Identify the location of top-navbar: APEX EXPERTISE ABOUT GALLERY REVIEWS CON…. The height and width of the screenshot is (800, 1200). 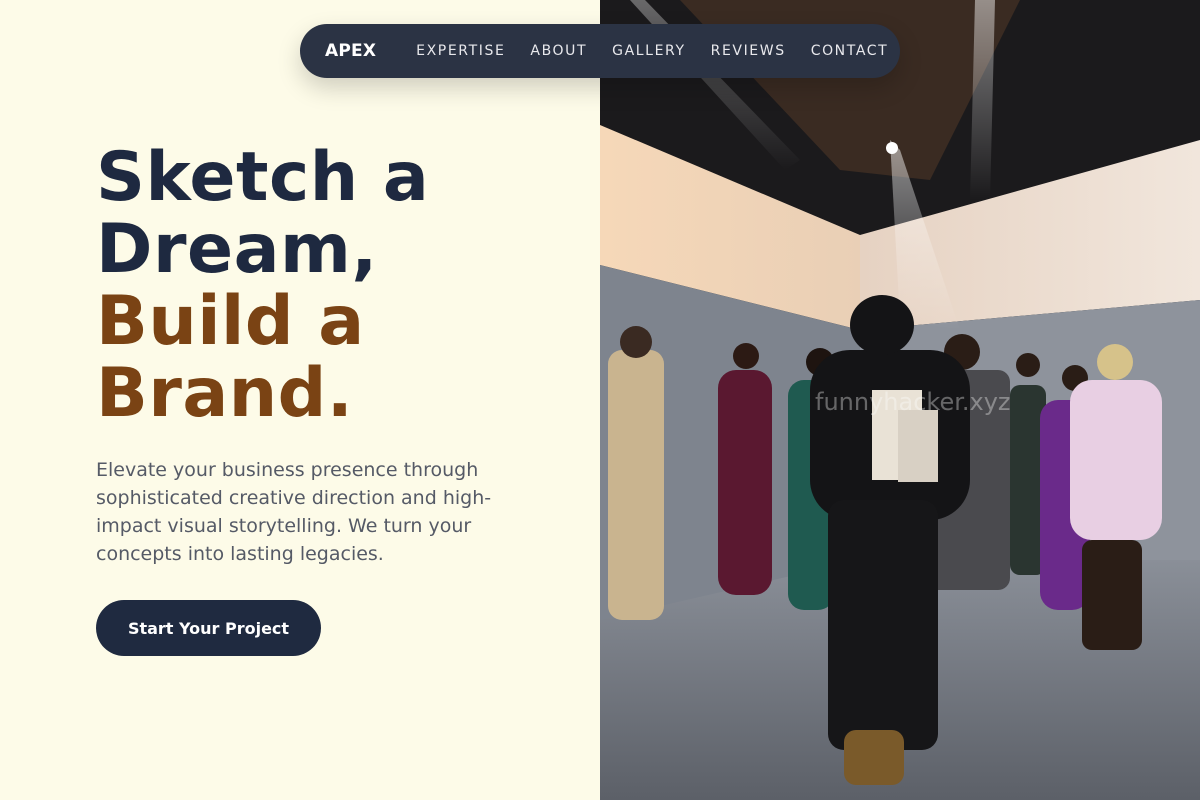
(600, 51).